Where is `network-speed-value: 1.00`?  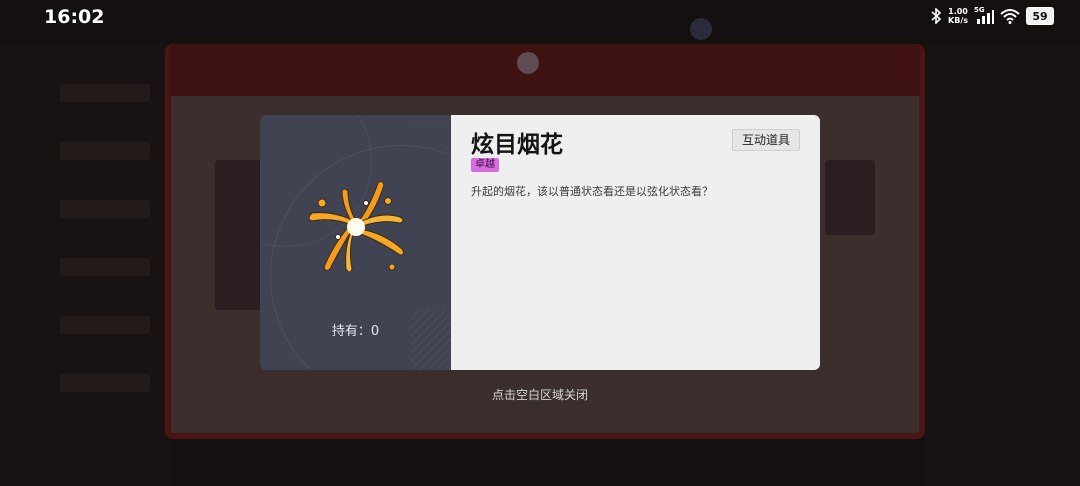 network-speed-value: 1.00 is located at coordinates (958, 11).